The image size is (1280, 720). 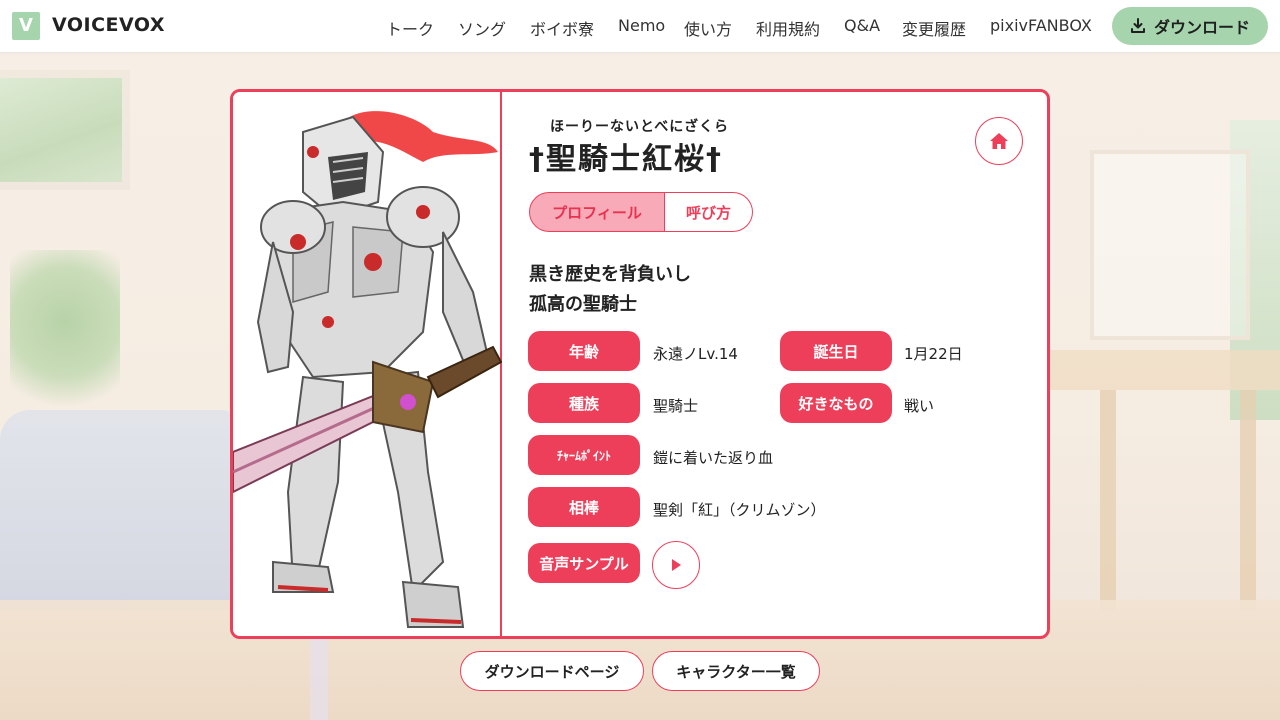 I want to click on background-plant, so click(x=65, y=340).